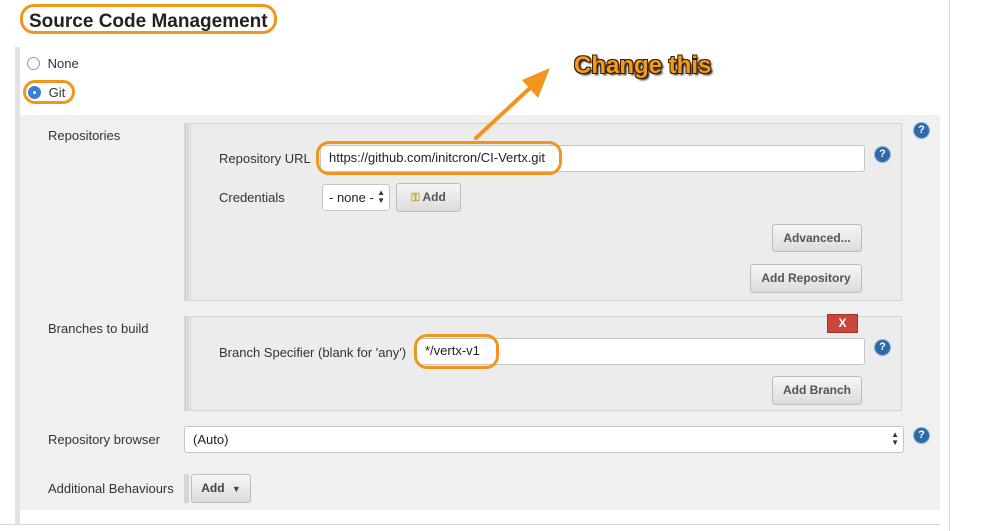 Image resolution: width=996 pixels, height=531 pixels. What do you see at coordinates (111, 488) in the screenshot?
I see `additional-behaviours-label: Additional Behaviours` at bounding box center [111, 488].